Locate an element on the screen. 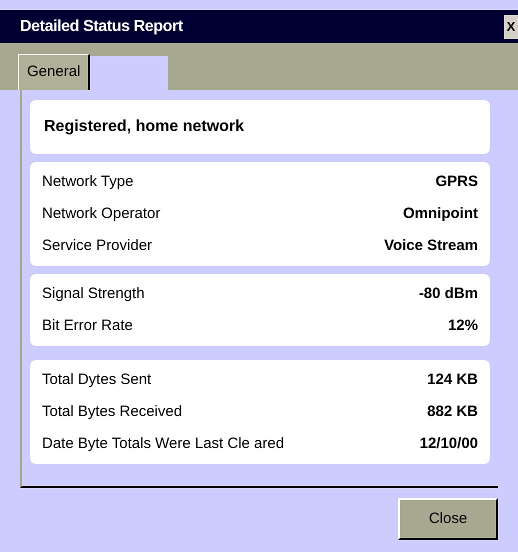 This screenshot has width=518, height=552. tab: General is located at coordinates (54, 72).